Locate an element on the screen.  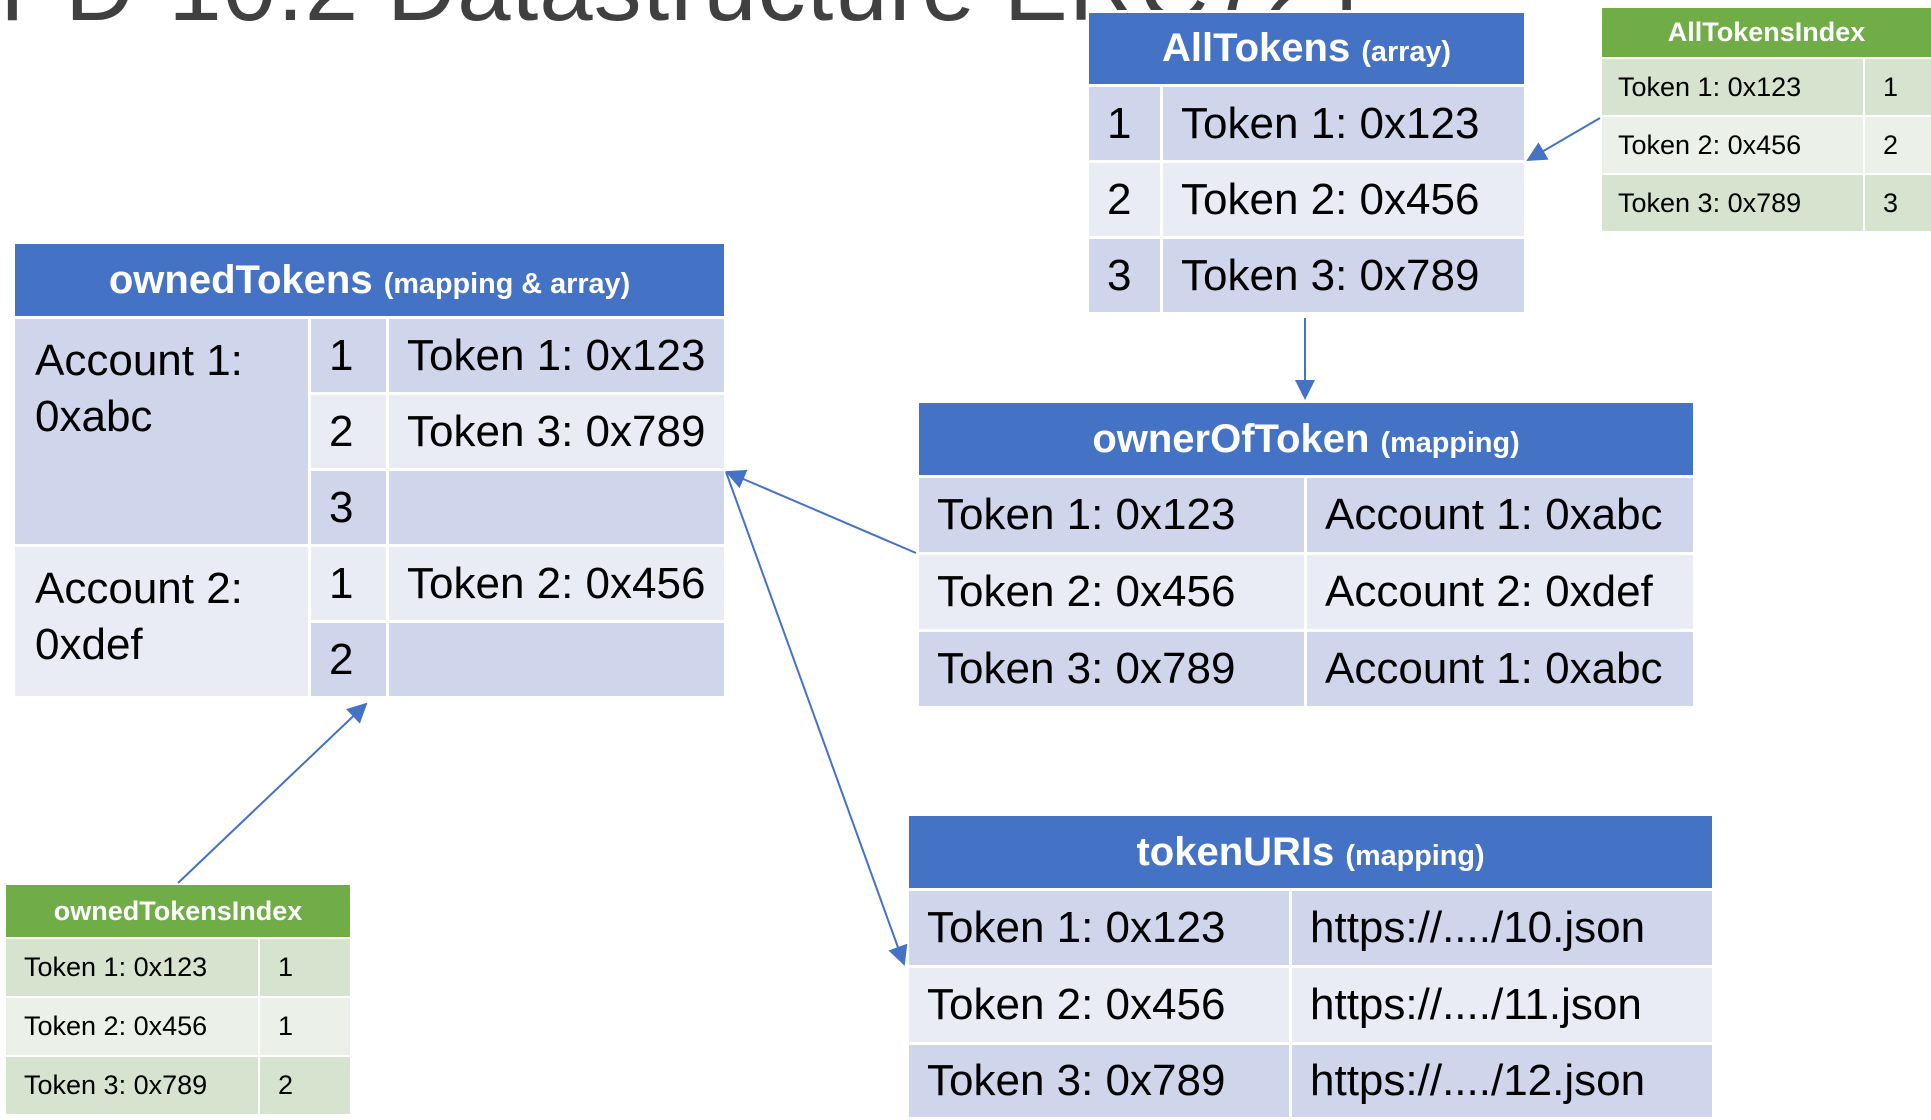
arrow-owner-to-ownedtokens is located at coordinates (821, 511).